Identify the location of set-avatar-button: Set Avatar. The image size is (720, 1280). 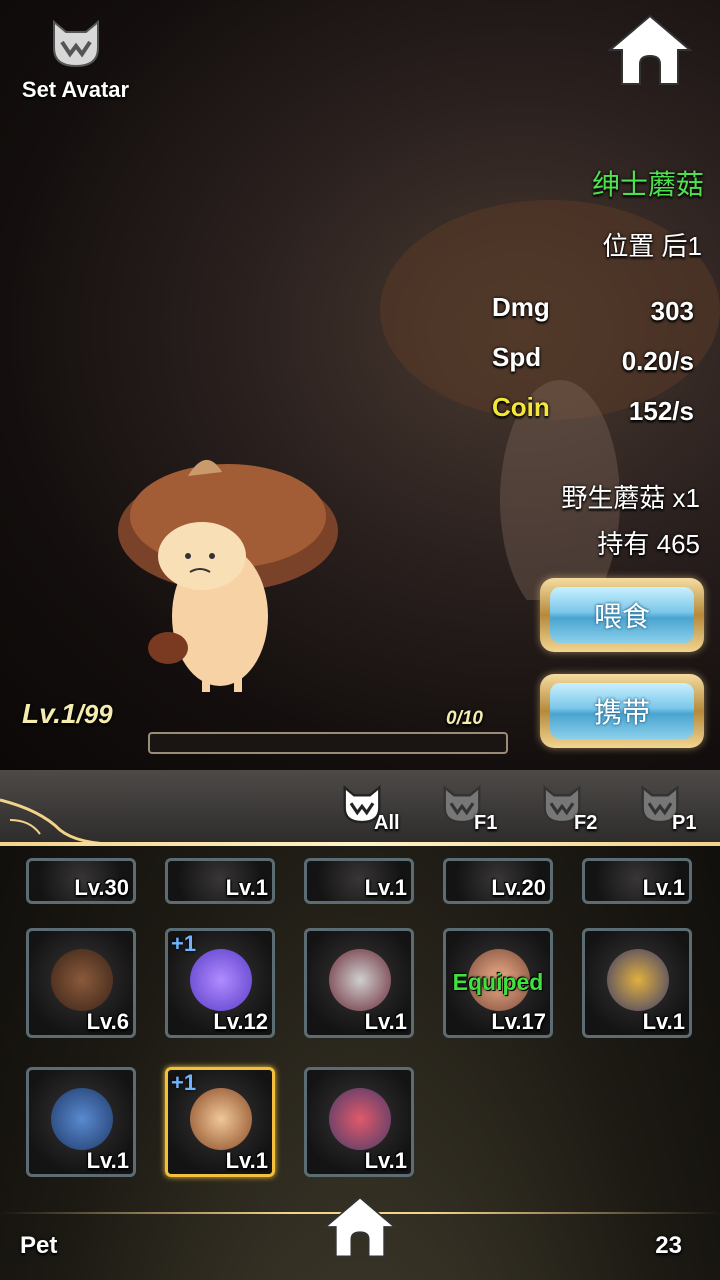
(75, 63).